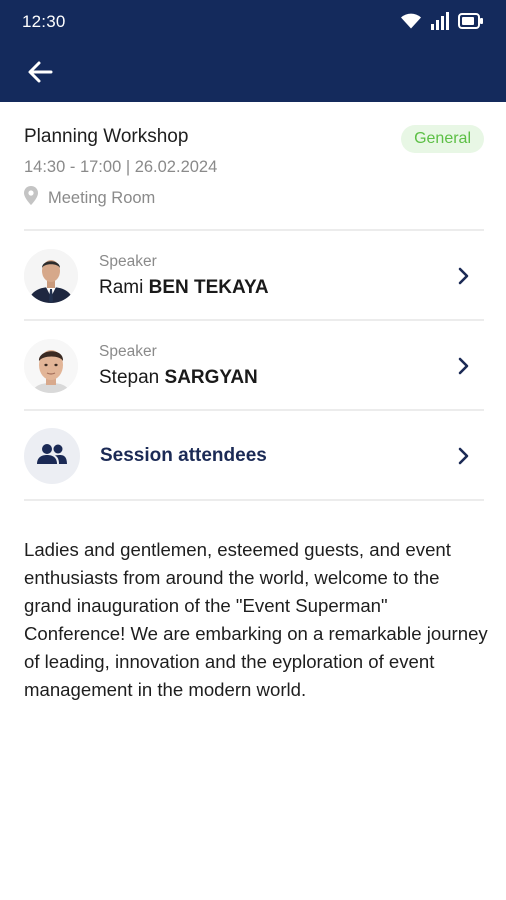 Image resolution: width=506 pixels, height=900 pixels. I want to click on people-icon, so click(52, 456).